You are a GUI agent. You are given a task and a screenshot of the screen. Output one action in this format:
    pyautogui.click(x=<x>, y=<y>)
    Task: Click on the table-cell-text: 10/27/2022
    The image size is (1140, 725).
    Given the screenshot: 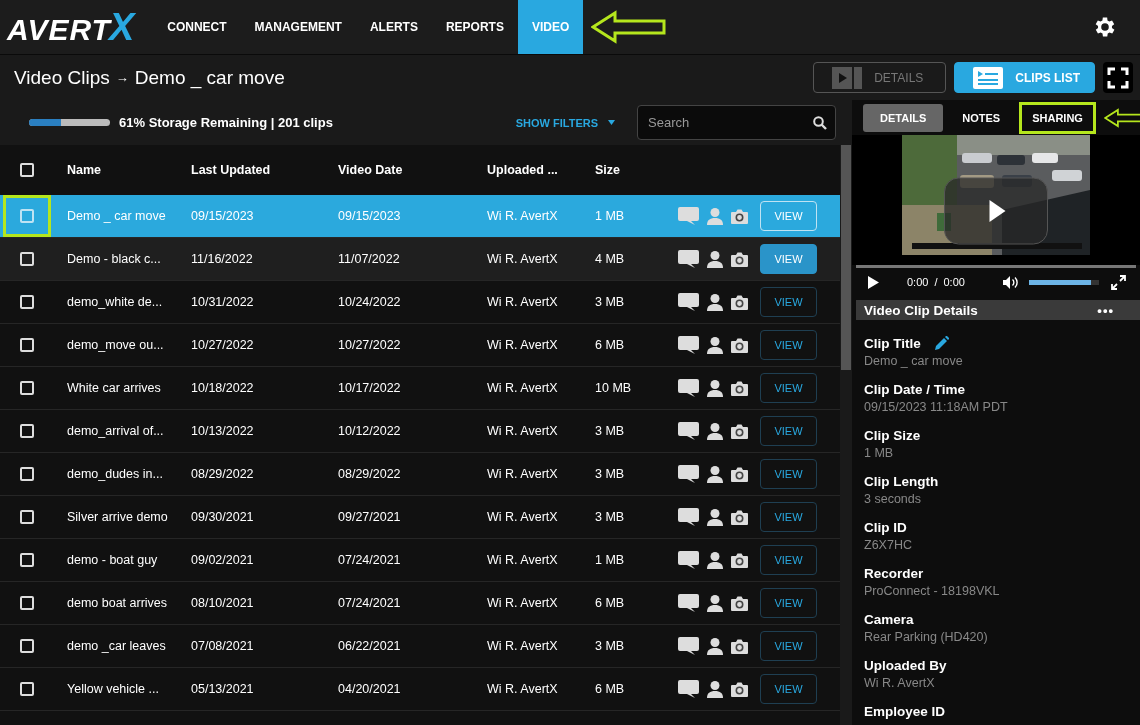 What is the action you would take?
    pyautogui.click(x=222, y=345)
    